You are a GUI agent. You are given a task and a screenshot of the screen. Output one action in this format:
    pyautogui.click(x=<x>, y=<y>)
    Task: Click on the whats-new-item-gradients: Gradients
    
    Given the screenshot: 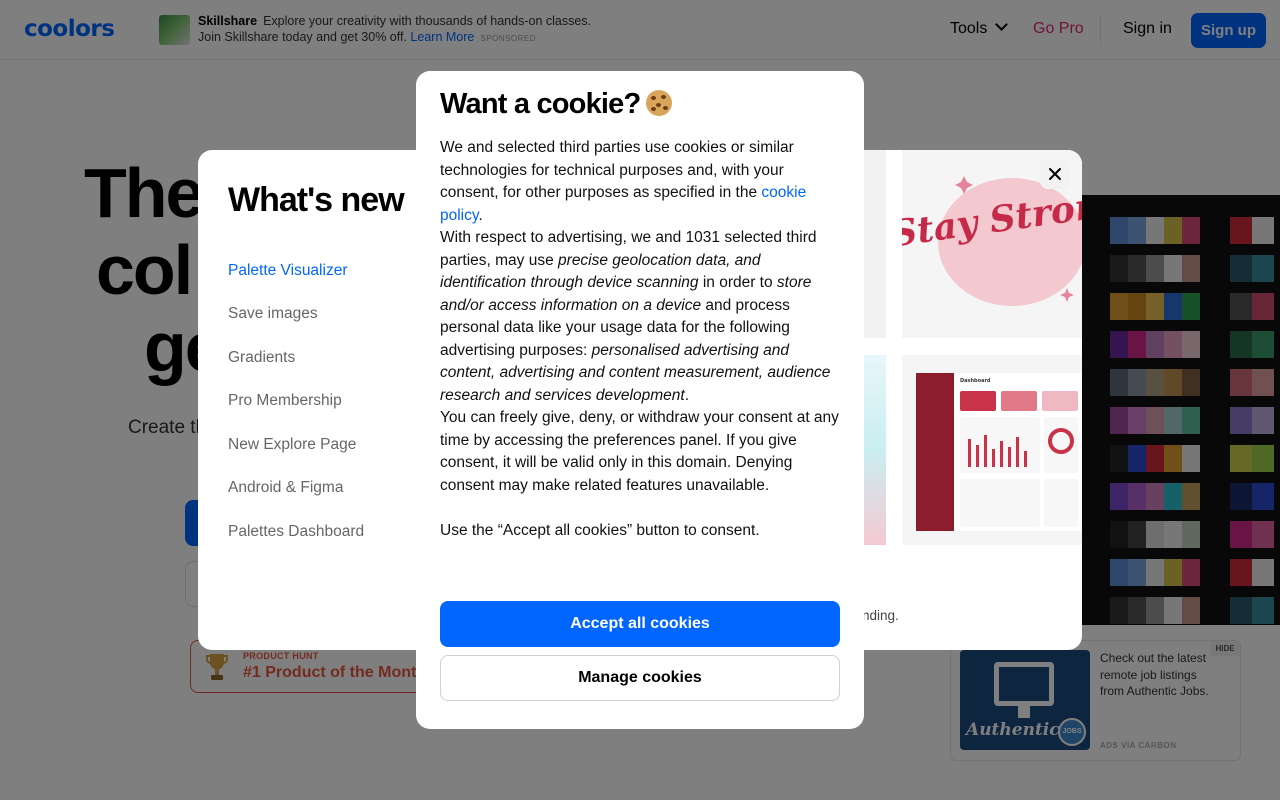 What is the action you would take?
    pyautogui.click(x=261, y=358)
    